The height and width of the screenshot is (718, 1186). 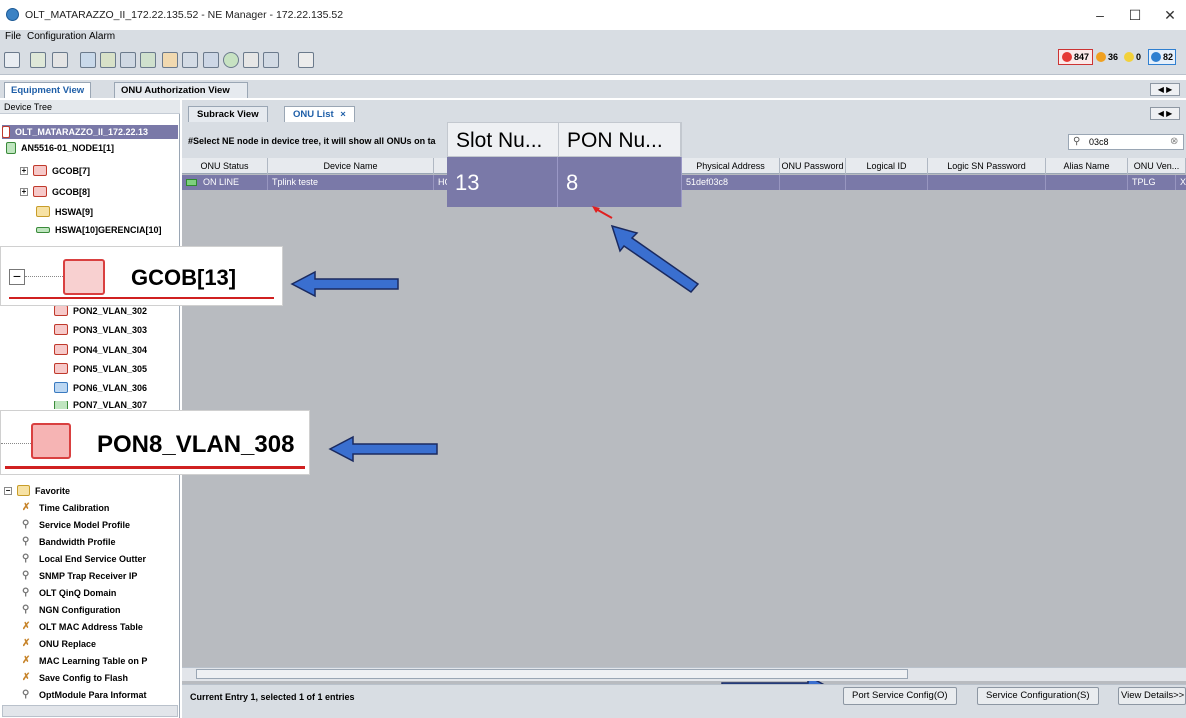 What do you see at coordinates (1162, 57) in the screenshot?
I see `warning-alarm-counter: 82` at bounding box center [1162, 57].